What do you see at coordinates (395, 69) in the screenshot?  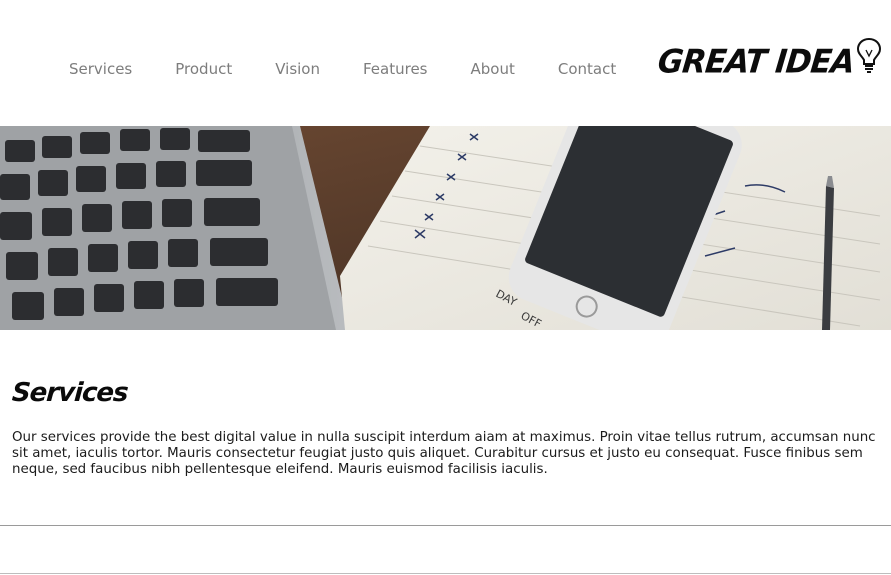 I see `nav-item-features: Features` at bounding box center [395, 69].